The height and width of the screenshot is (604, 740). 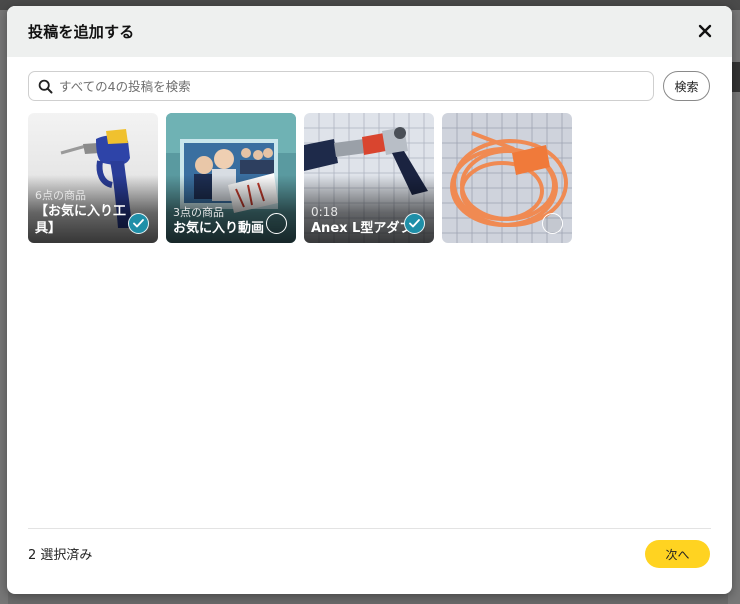 What do you see at coordinates (359, 228) in the screenshot?
I see `post-title: Anex L型アダプ` at bounding box center [359, 228].